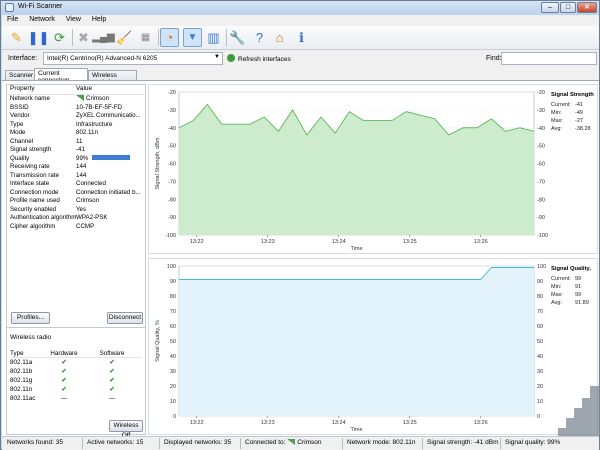  What do you see at coordinates (75, 218) in the screenshot?
I see `property-row: Authentication algorithm WPA2-PSK` at bounding box center [75, 218].